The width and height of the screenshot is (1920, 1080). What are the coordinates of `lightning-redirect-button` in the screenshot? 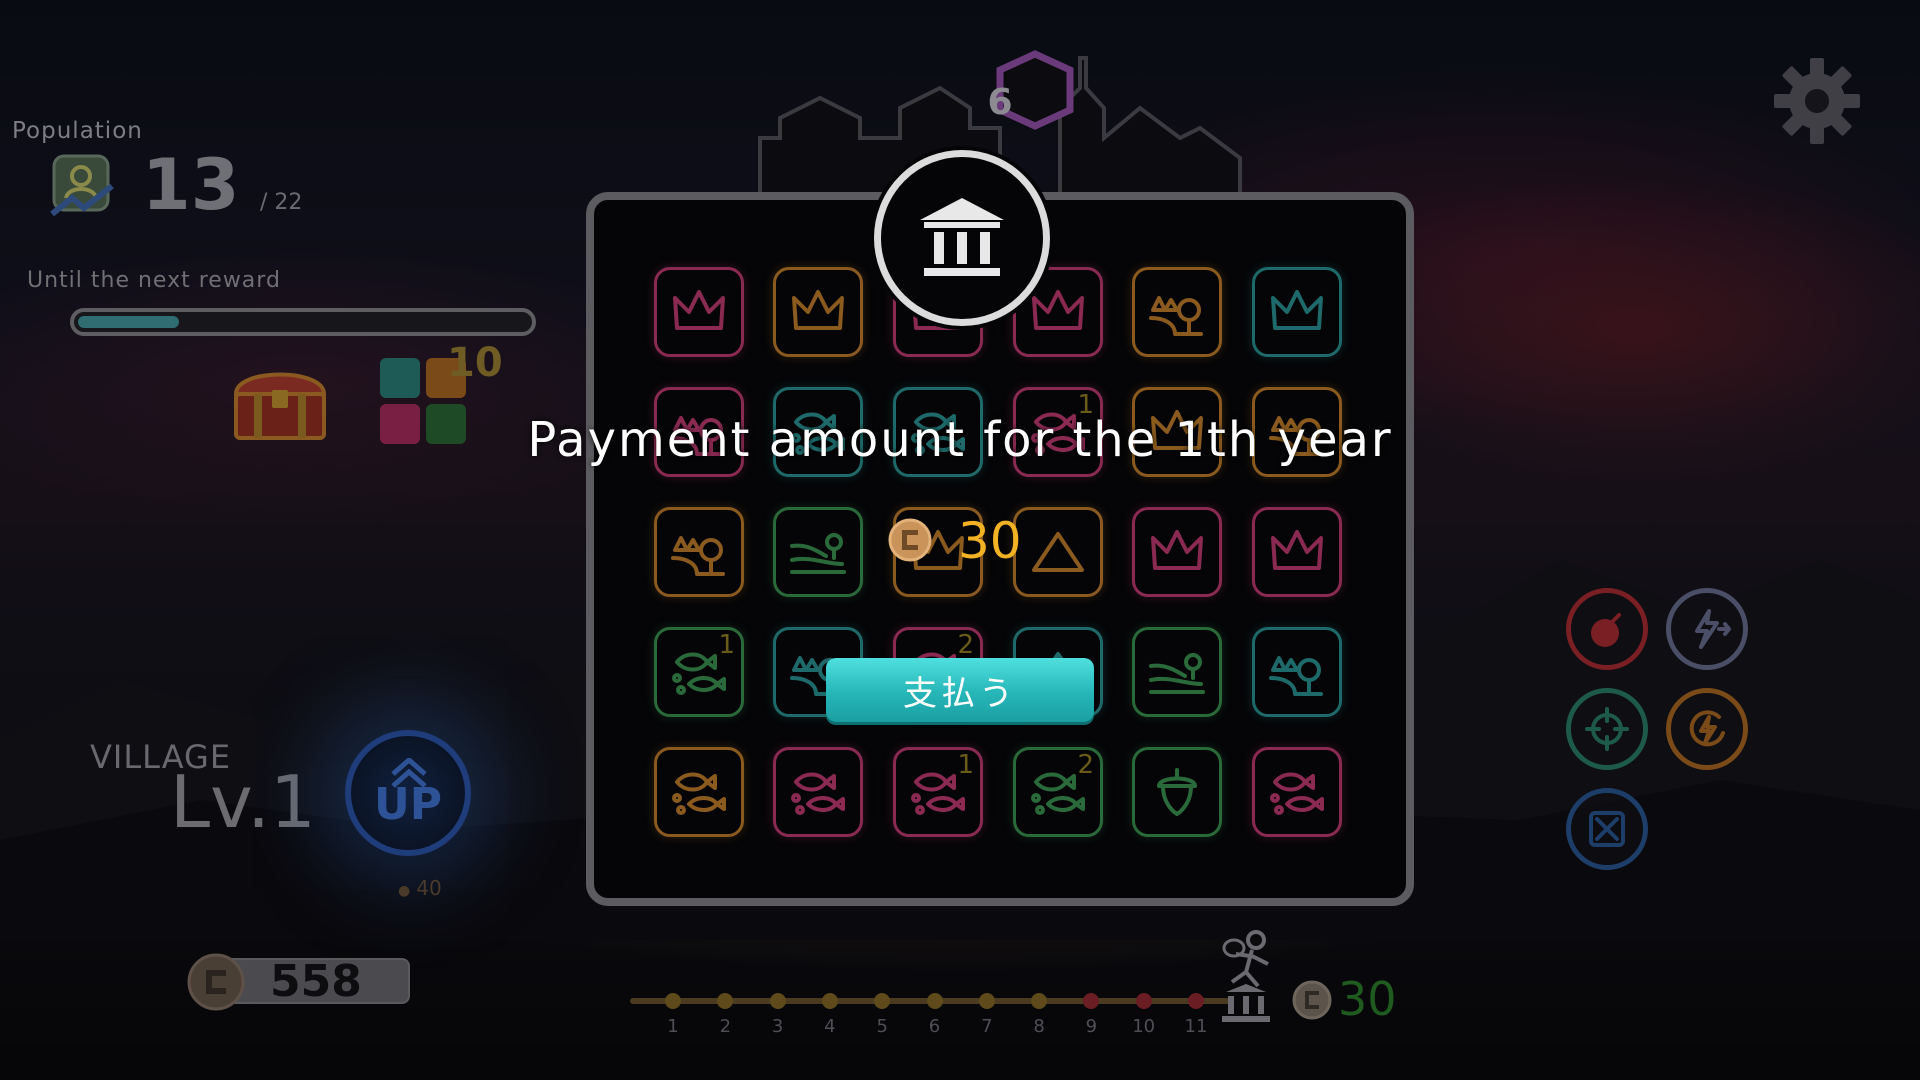 It's located at (1707, 629).